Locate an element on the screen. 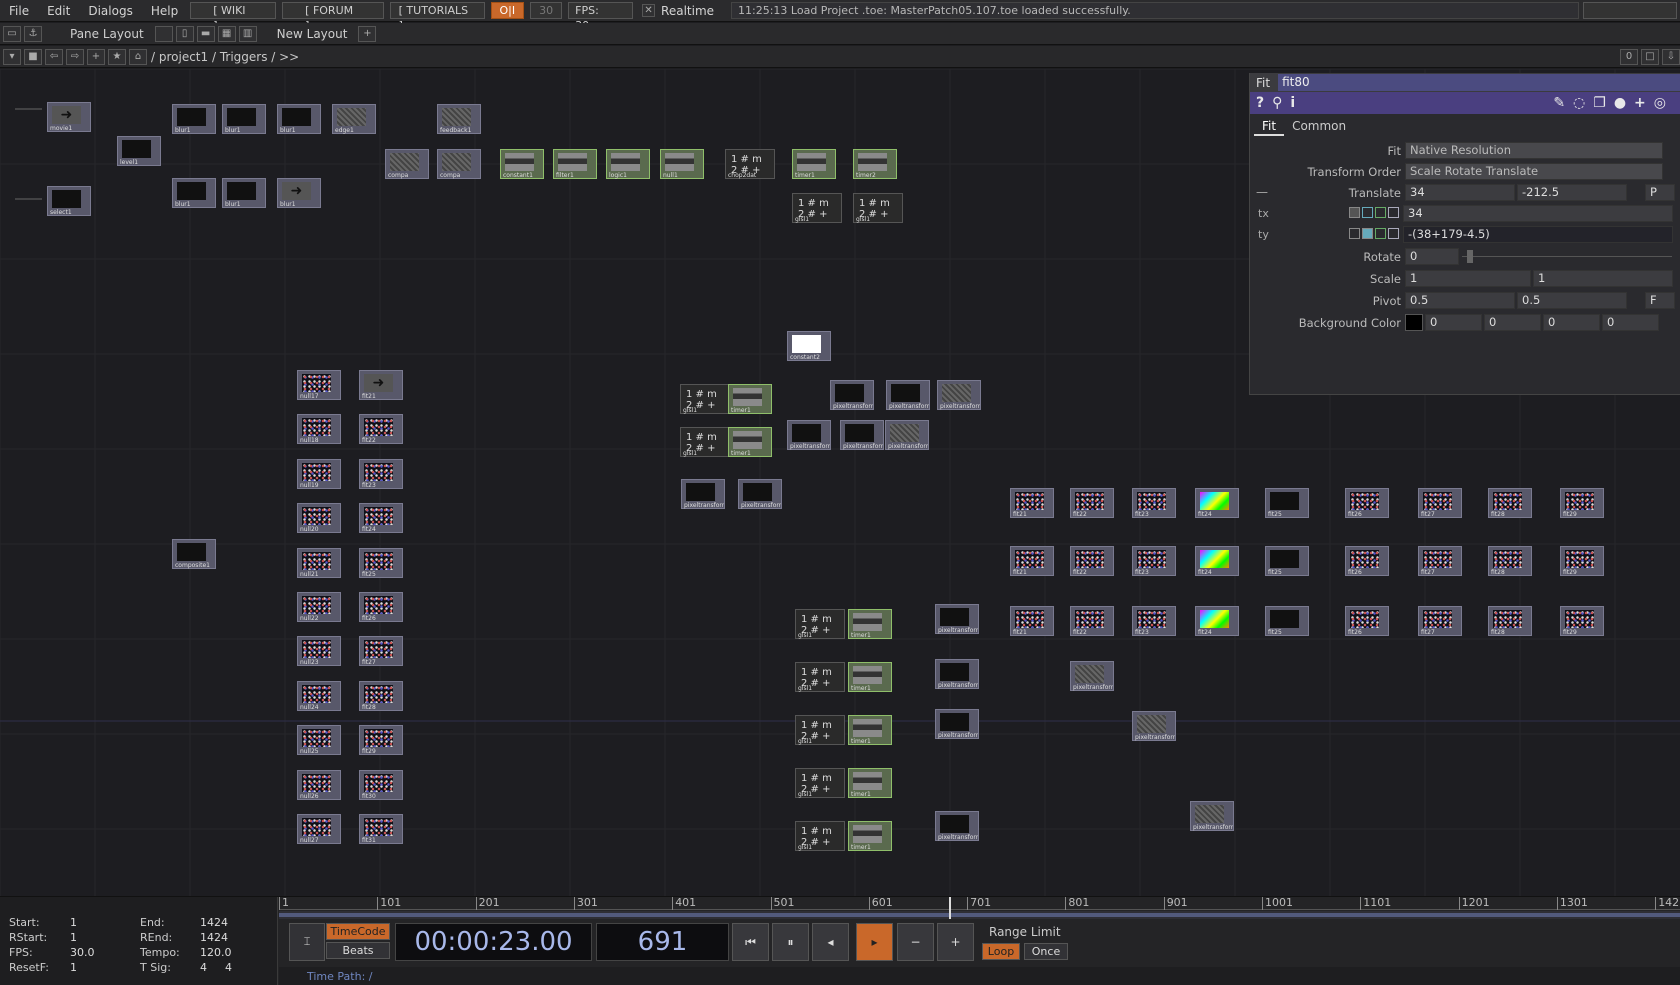 The image size is (1680, 985). translate-p-button: P is located at coordinates (1660, 192).